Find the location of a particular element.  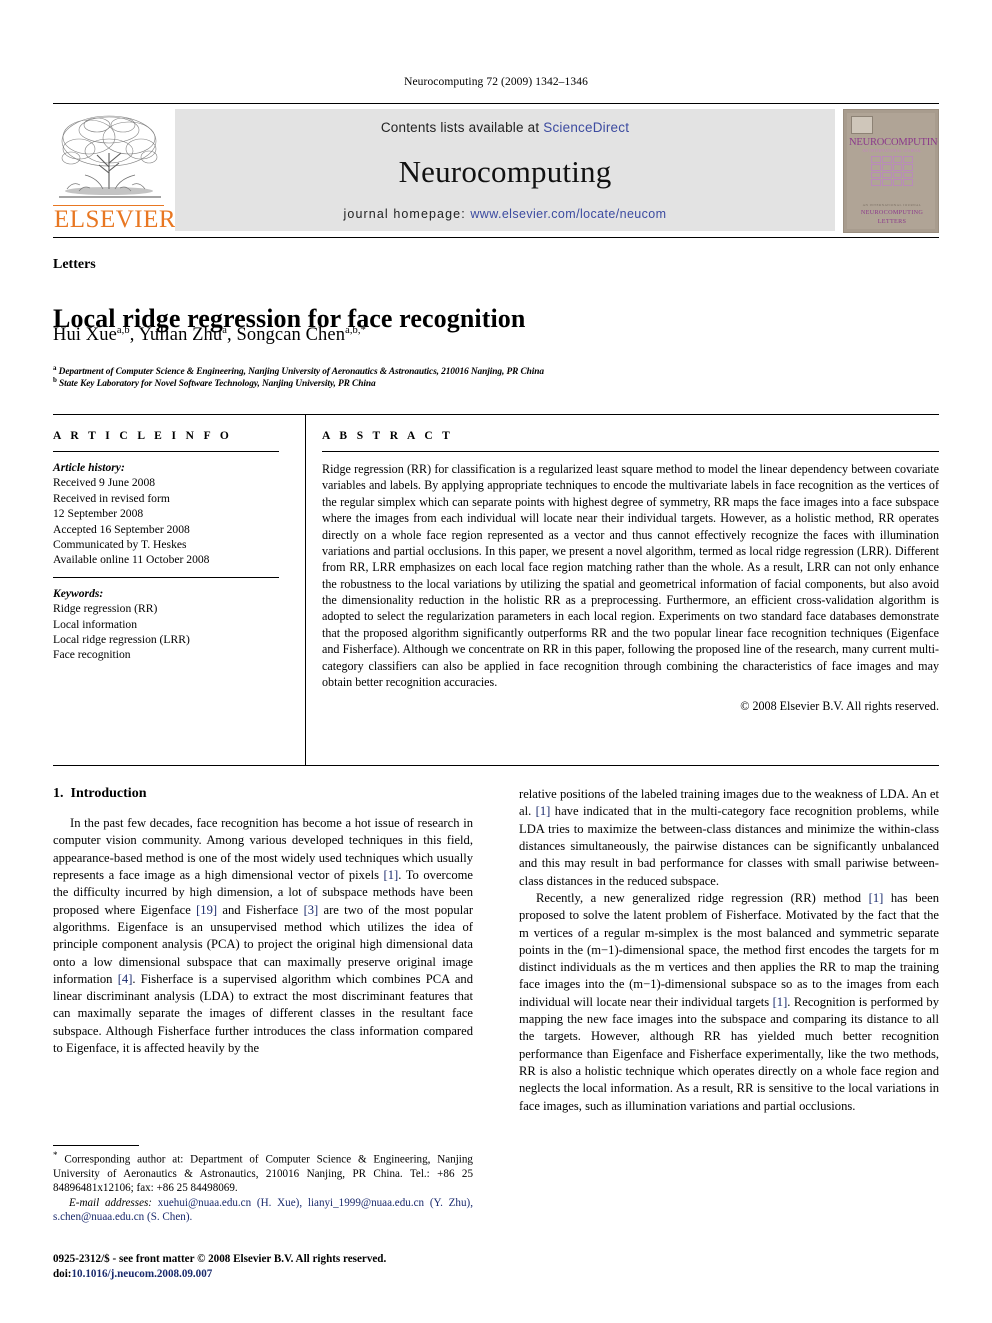

author-name: Yulian Zhu is located at coordinates (180, 335).